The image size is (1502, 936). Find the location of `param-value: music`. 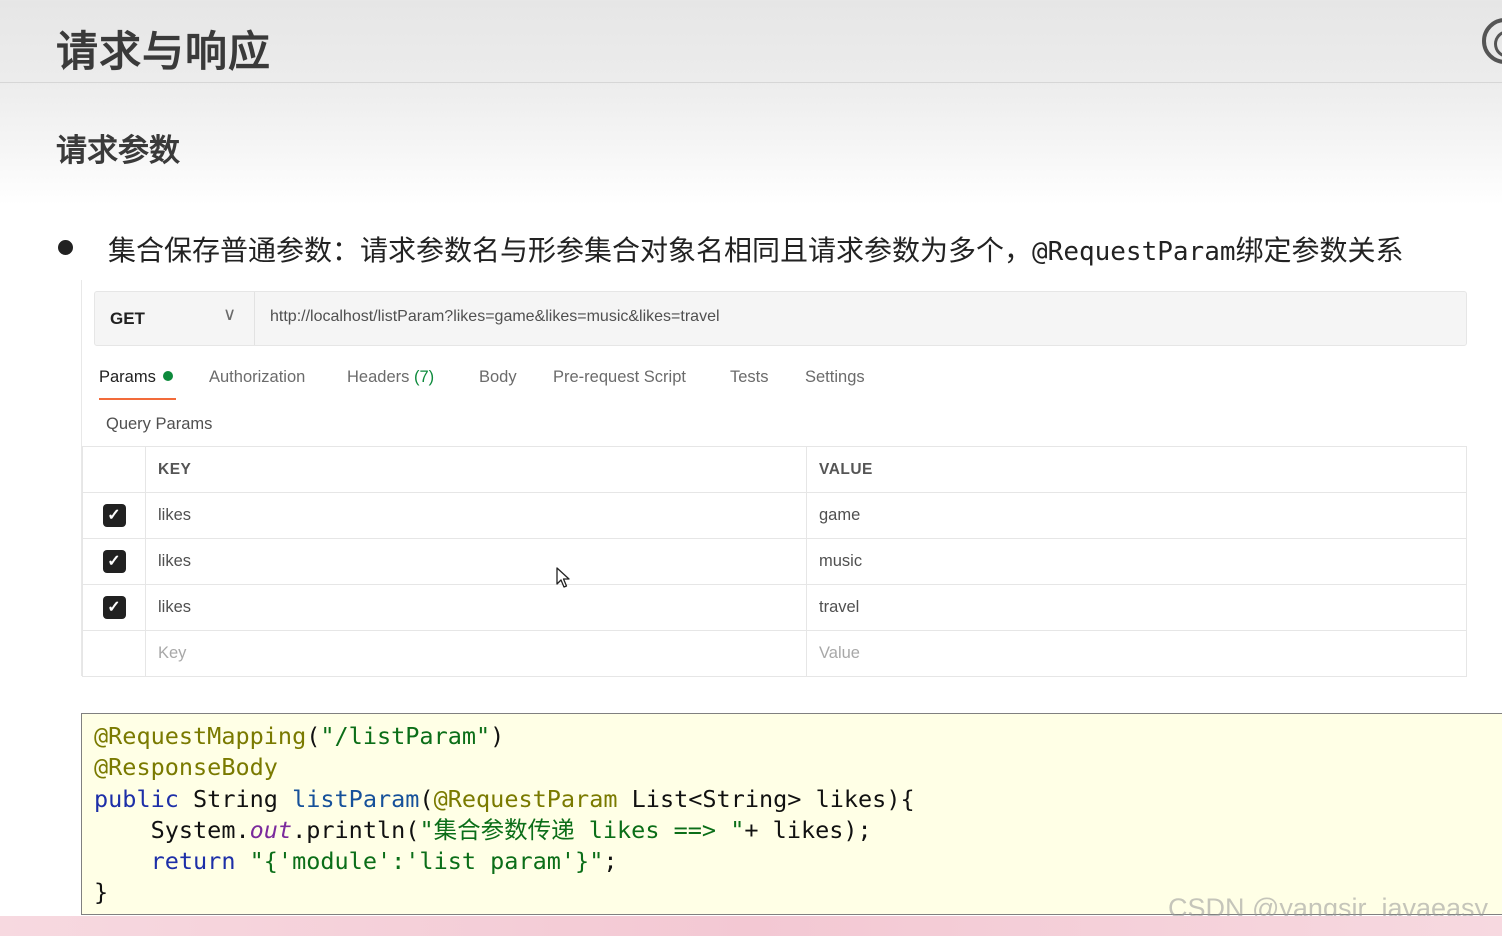

param-value: music is located at coordinates (1136, 561).